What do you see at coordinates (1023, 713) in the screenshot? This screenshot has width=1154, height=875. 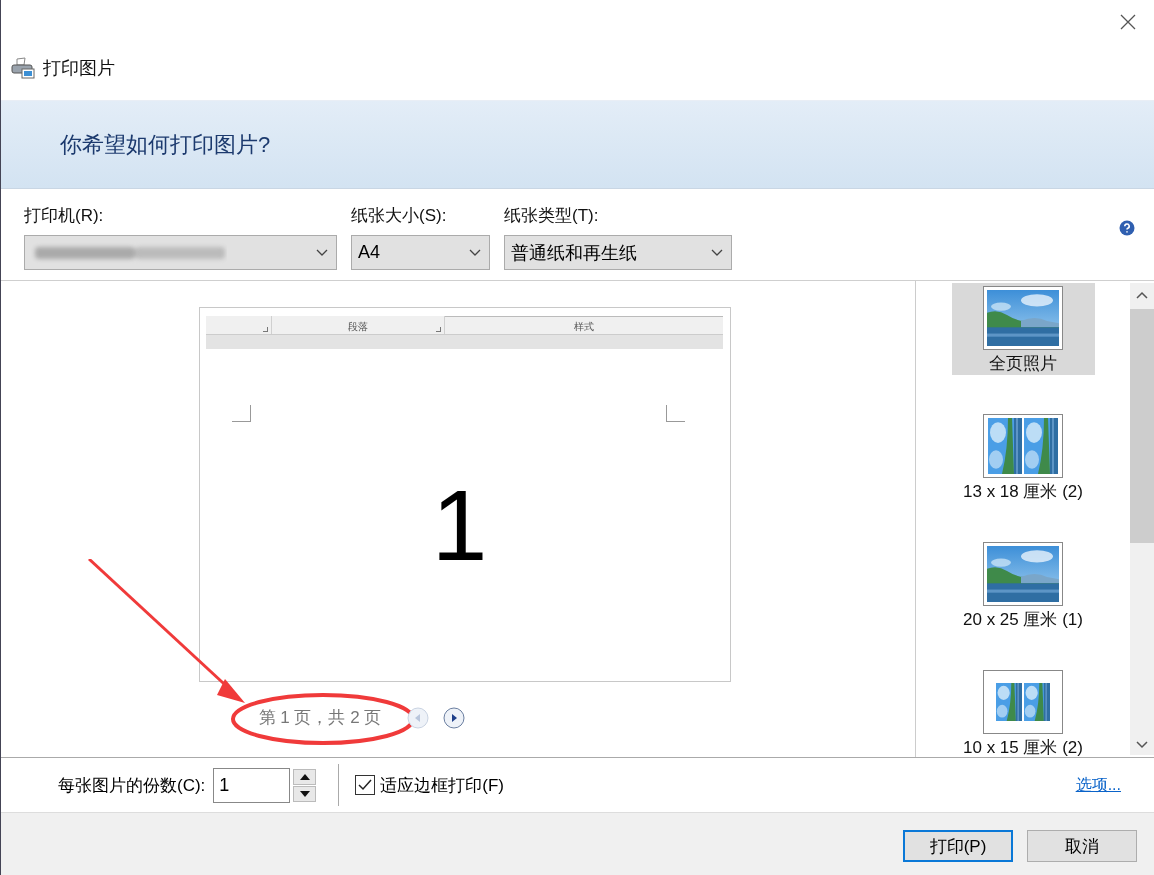 I see `layout-option: 10 x 15 厘米 (2)` at bounding box center [1023, 713].